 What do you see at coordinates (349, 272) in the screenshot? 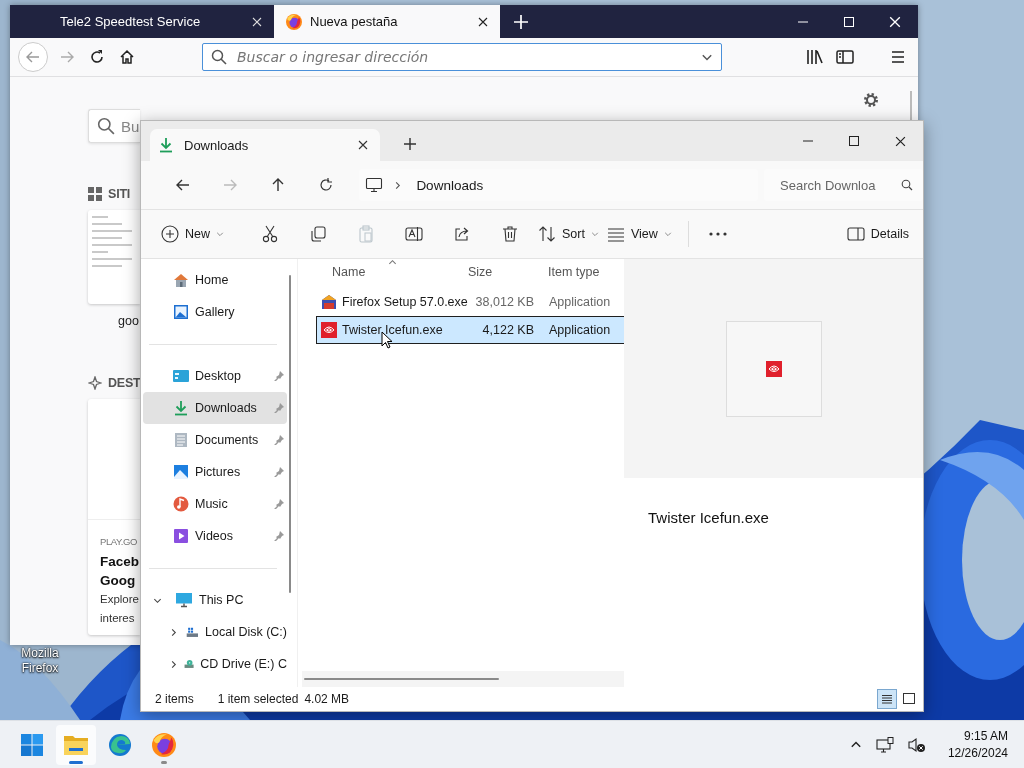
I see `column-header: Name` at bounding box center [349, 272].